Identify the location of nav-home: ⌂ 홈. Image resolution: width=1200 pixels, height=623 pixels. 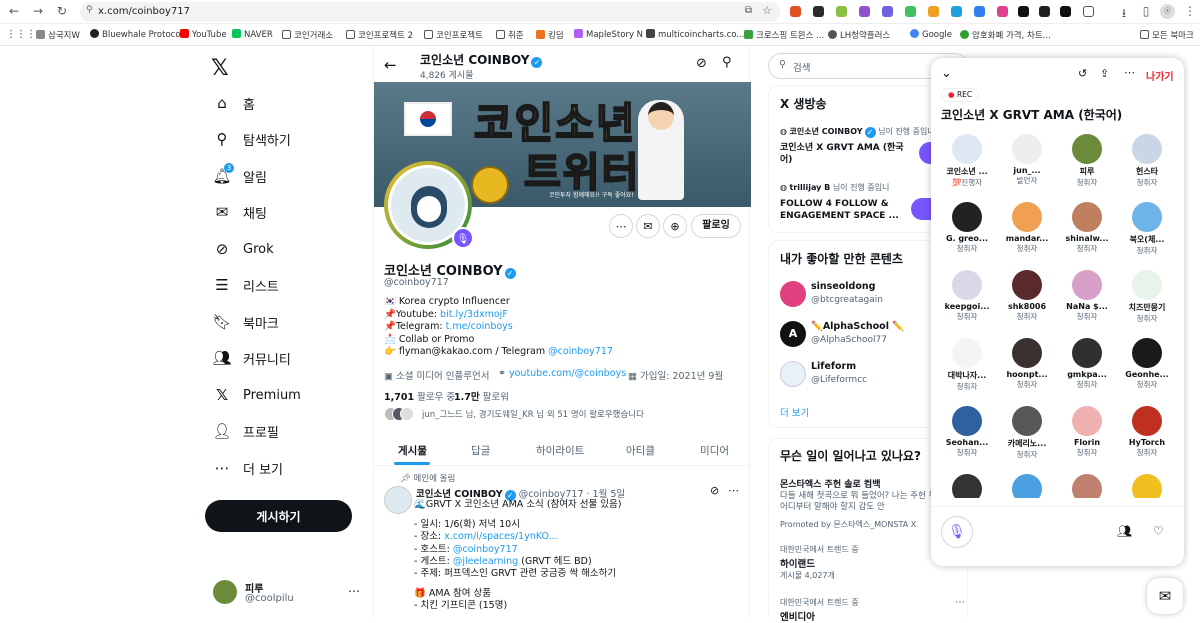
(234, 103).